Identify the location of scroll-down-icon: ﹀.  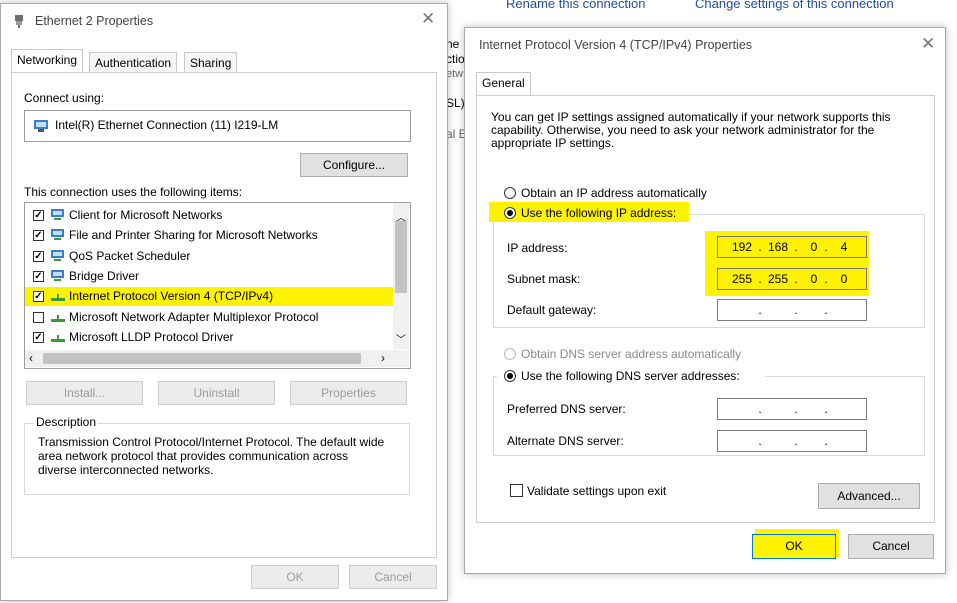
(401, 338).